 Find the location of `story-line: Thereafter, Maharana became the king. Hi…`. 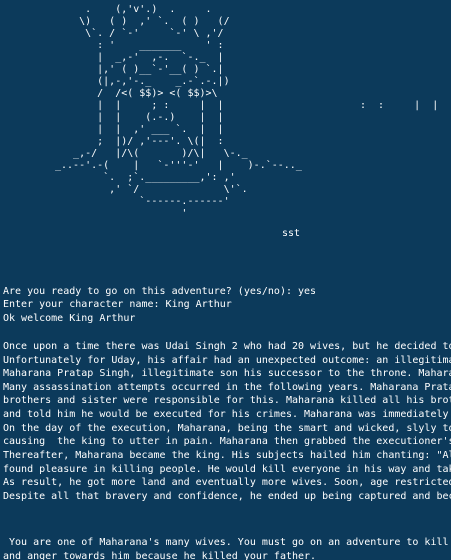

story-line: Thereafter, Maharana became the king. Hi… is located at coordinates (227, 455).